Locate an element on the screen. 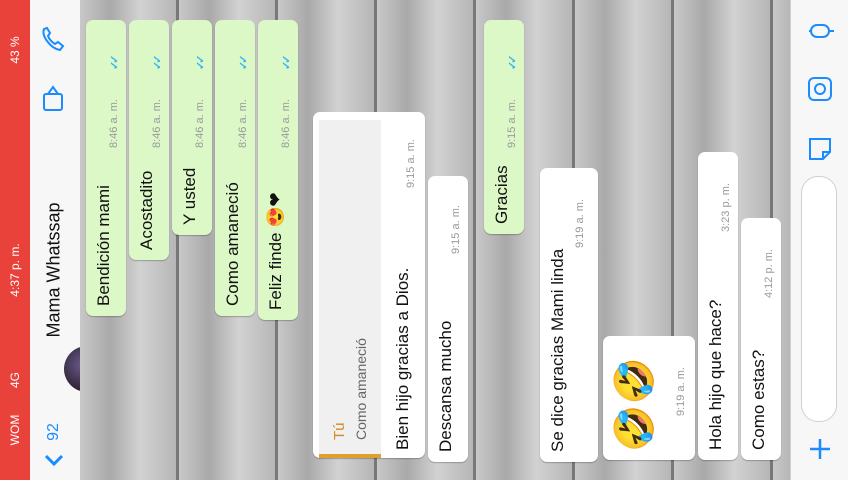  message-text: Como estas? is located at coordinates (758, 399).